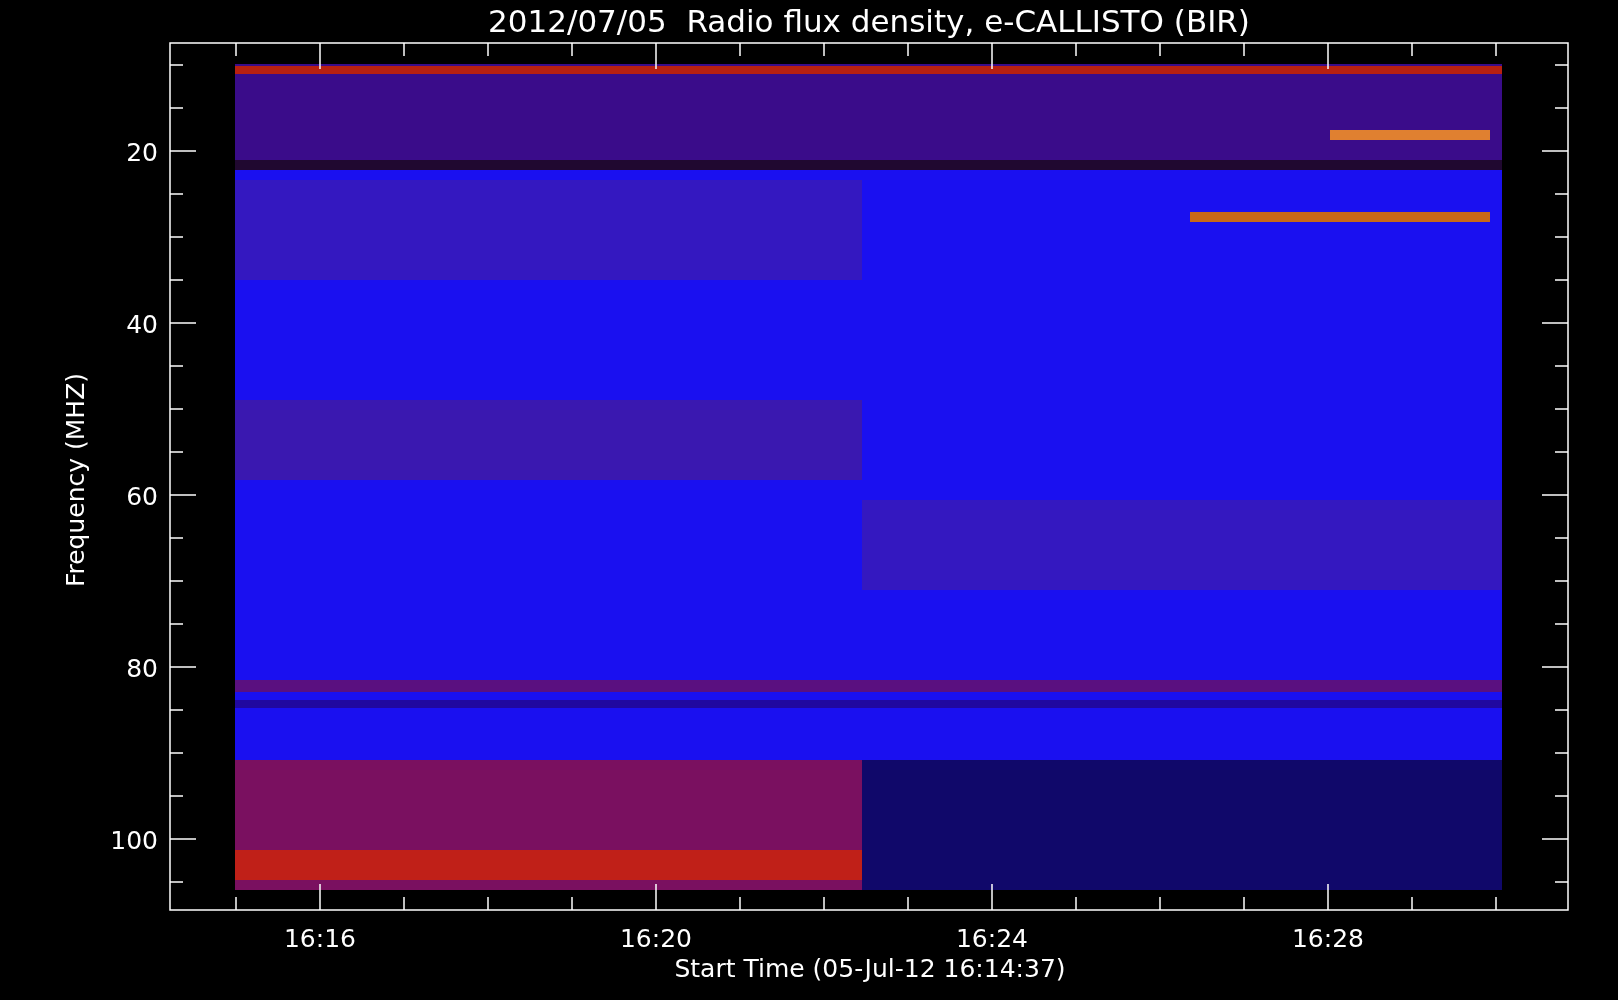  Describe the element at coordinates (320, 938) in the screenshot. I see `x-tick-label: 16:16` at that location.